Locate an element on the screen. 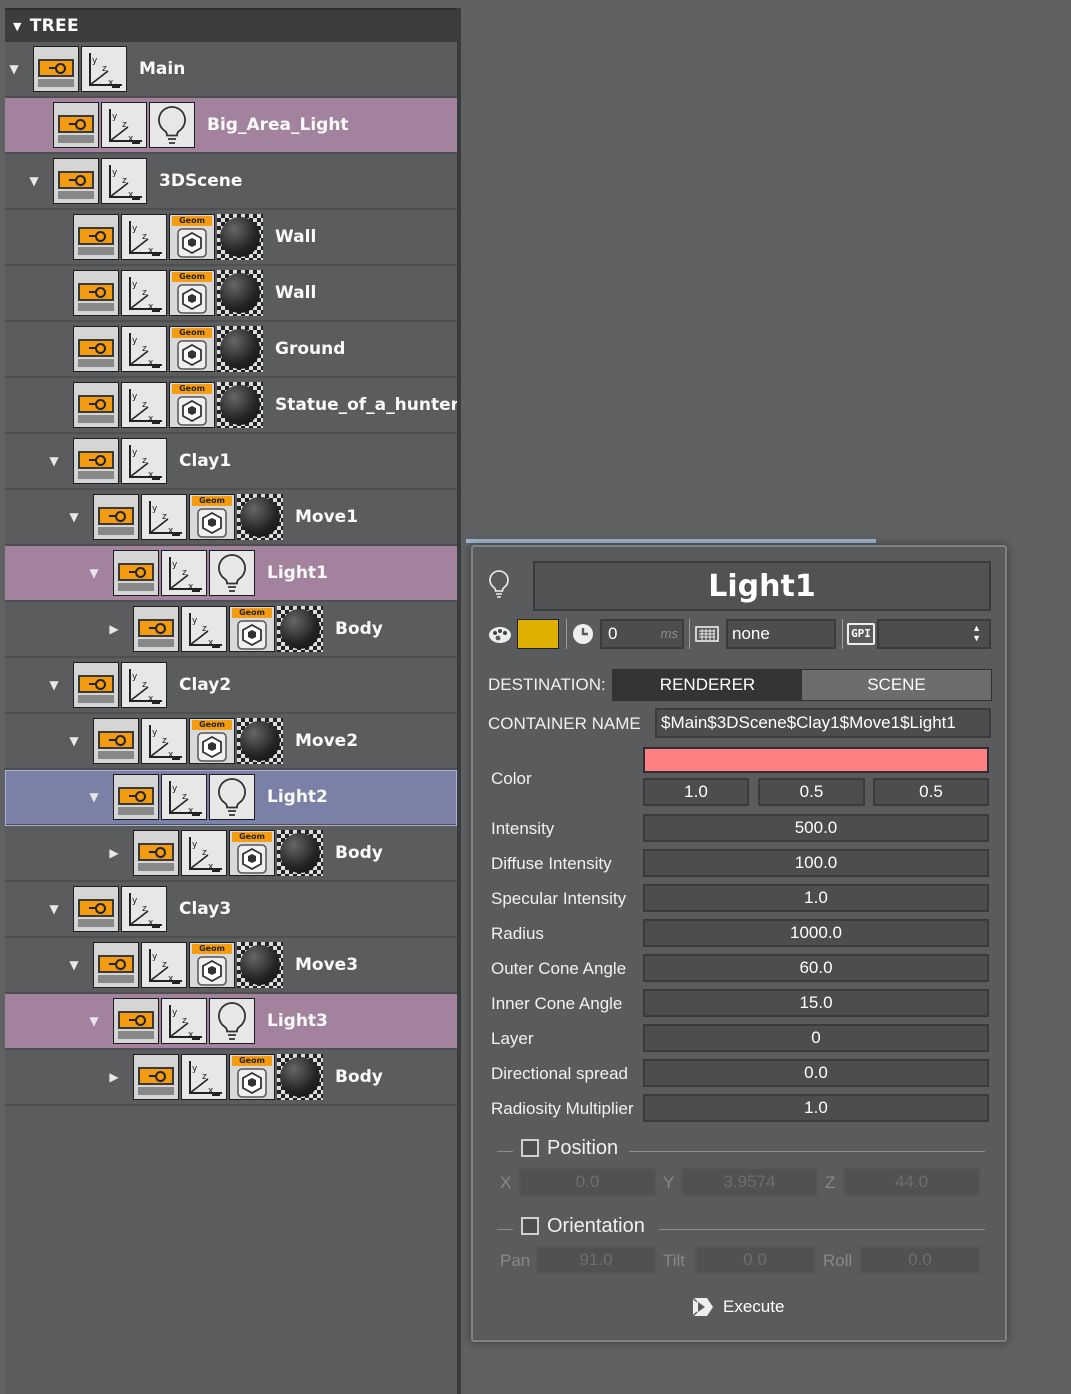 This screenshot has height=1394, width=1071. position-z-input: 44.0 is located at coordinates (911, 1182).